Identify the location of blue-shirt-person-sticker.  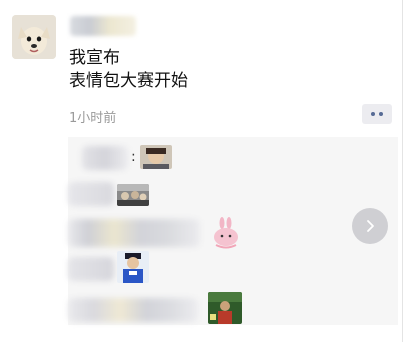
(133, 267).